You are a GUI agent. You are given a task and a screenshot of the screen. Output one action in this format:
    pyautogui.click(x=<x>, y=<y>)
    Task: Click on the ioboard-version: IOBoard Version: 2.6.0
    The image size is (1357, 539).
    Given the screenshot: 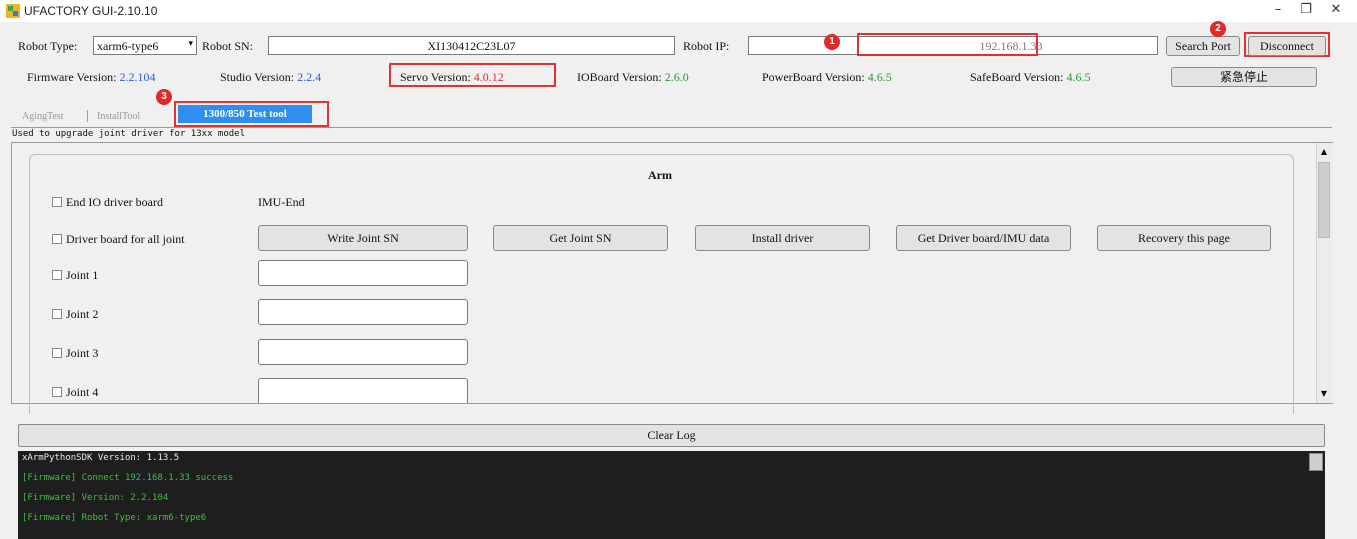 What is the action you would take?
    pyautogui.click(x=633, y=77)
    